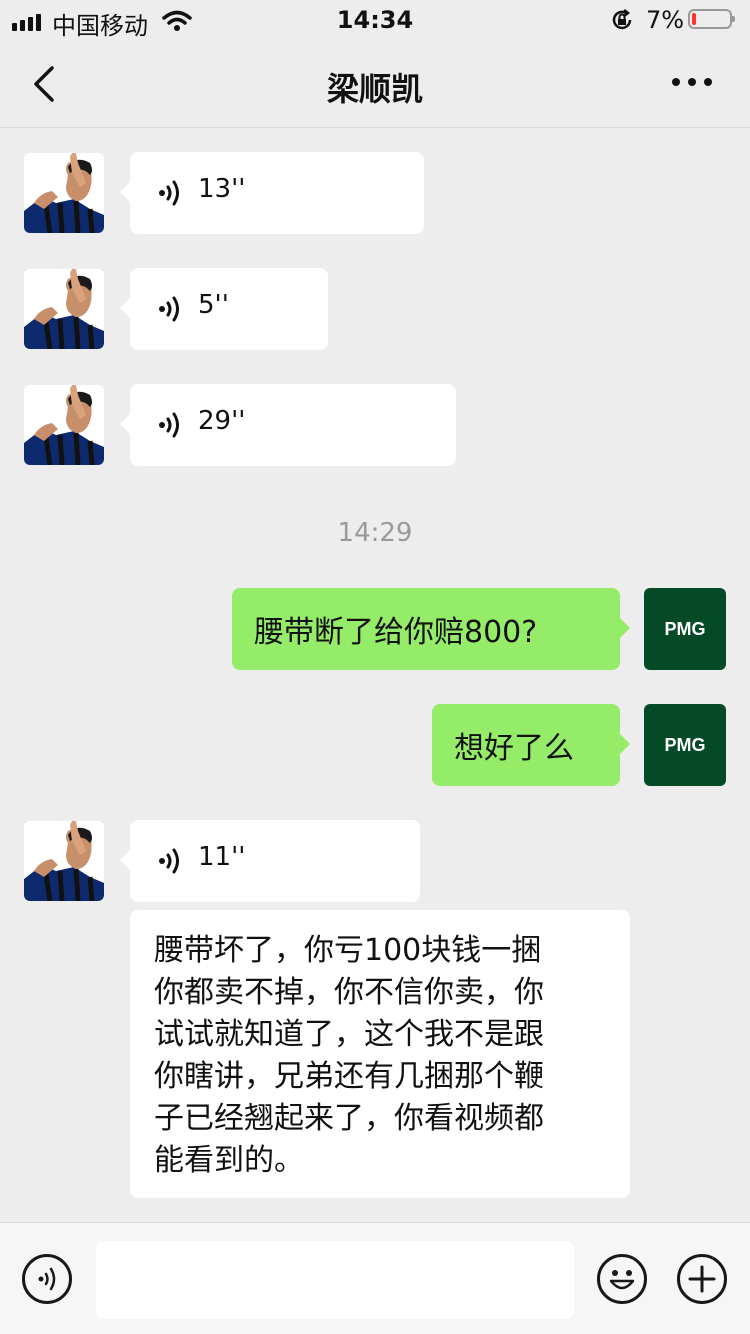 Image resolution: width=750 pixels, height=1334 pixels. Describe the element at coordinates (288, 425) in the screenshot. I see `voice-message: 29''` at that location.